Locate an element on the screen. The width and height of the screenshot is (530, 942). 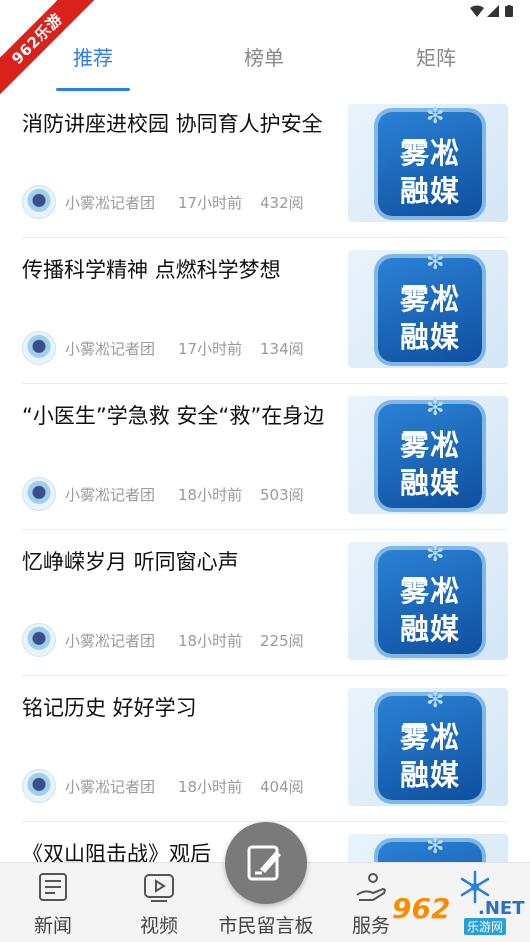
nav-video-label: 视频 is located at coordinates (158, 926).